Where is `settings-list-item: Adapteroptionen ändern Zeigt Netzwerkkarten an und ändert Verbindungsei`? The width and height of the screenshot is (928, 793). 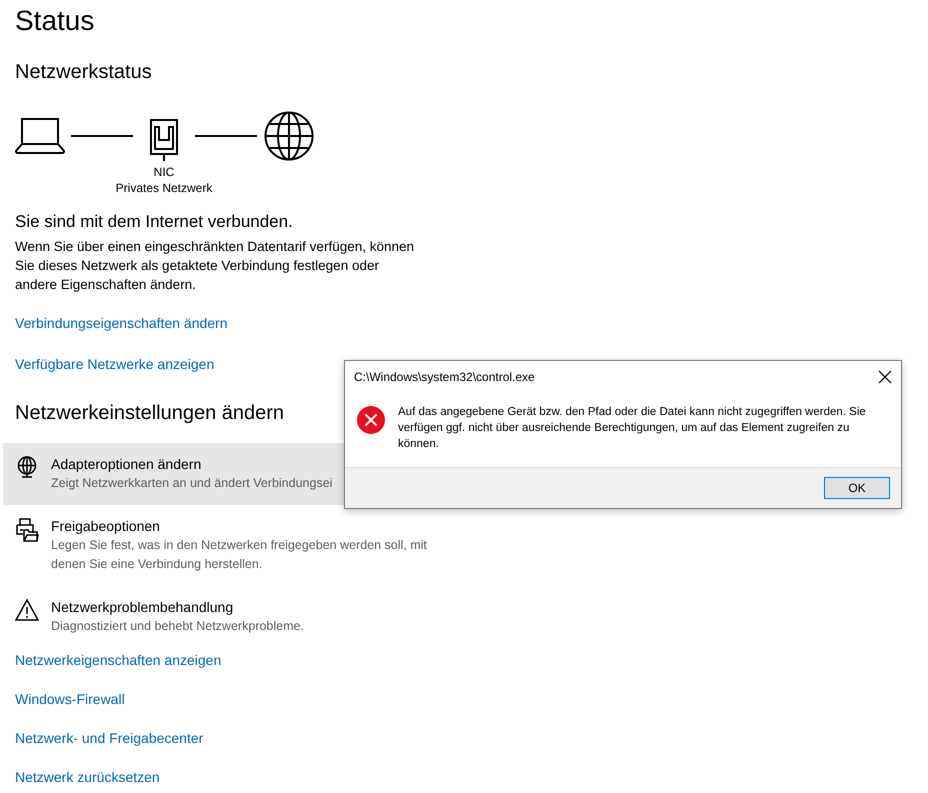 settings-list-item: Adapteroptionen ändern Zeigt Netzwerkkarten an und ändert Verbindungsei is located at coordinates (173, 474).